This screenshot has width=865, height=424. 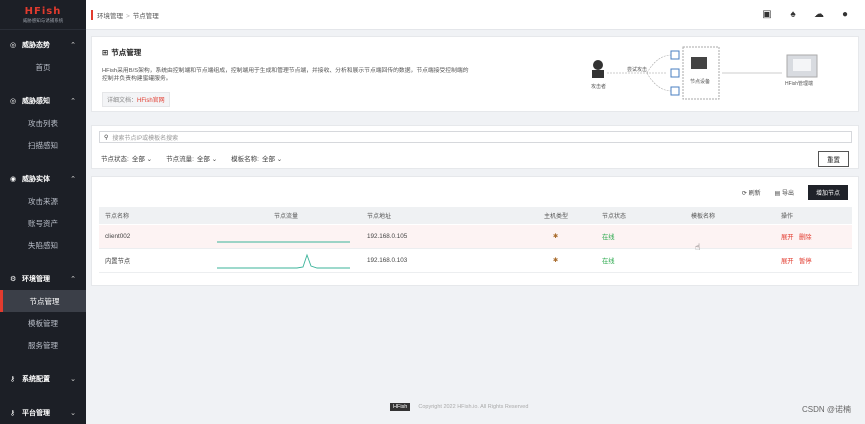 What do you see at coordinates (256, 158) in the screenshot?
I see `filter-template: 模板名称: 全部 ⌄` at bounding box center [256, 158].